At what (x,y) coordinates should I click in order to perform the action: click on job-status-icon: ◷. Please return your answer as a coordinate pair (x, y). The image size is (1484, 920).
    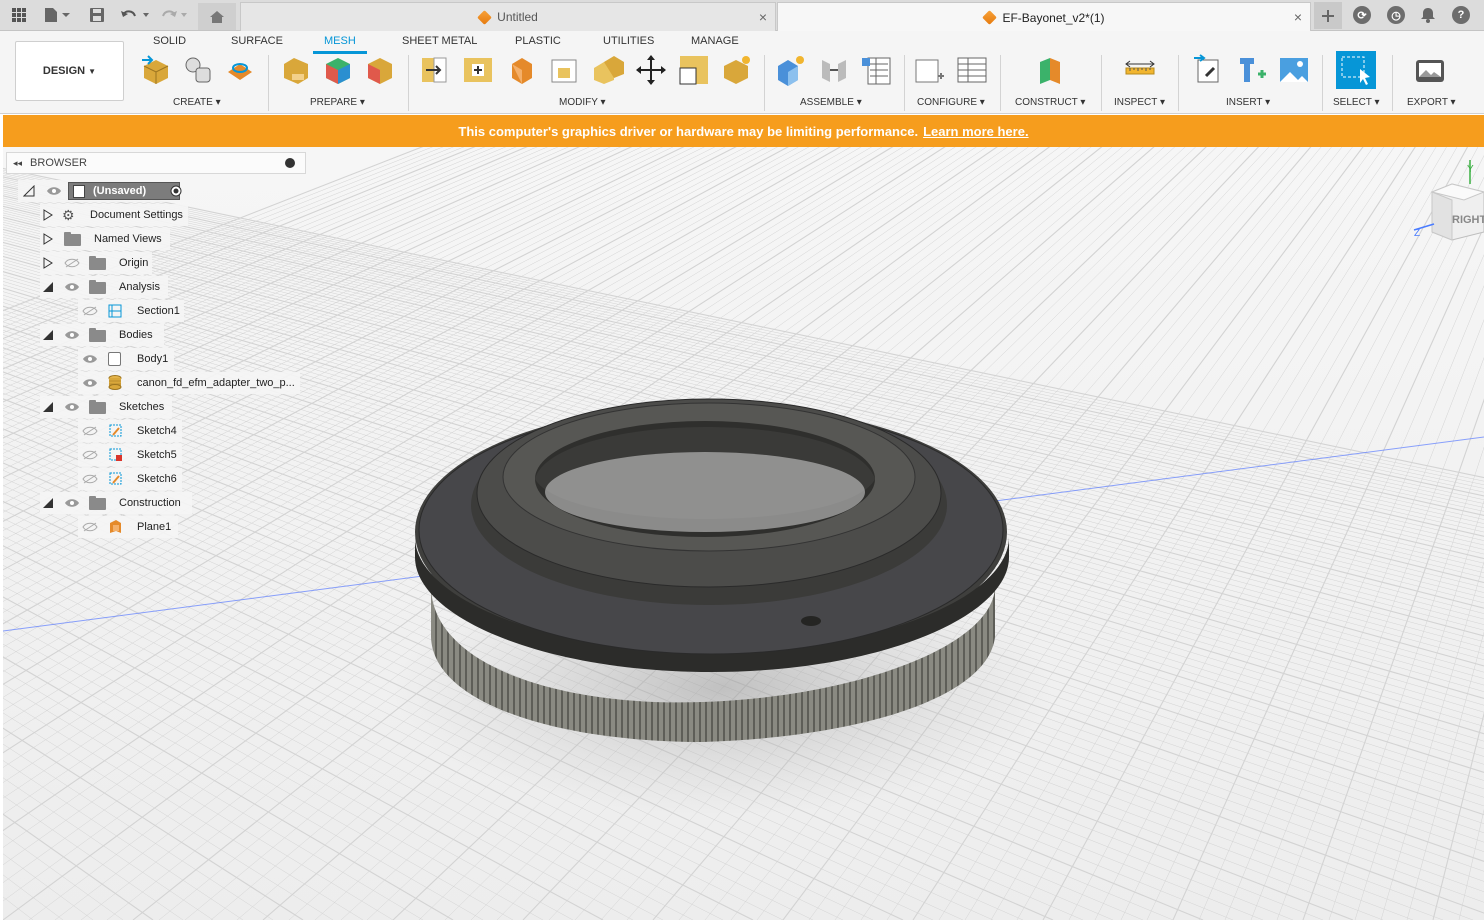
    Looking at the image, I should click on (1396, 15).